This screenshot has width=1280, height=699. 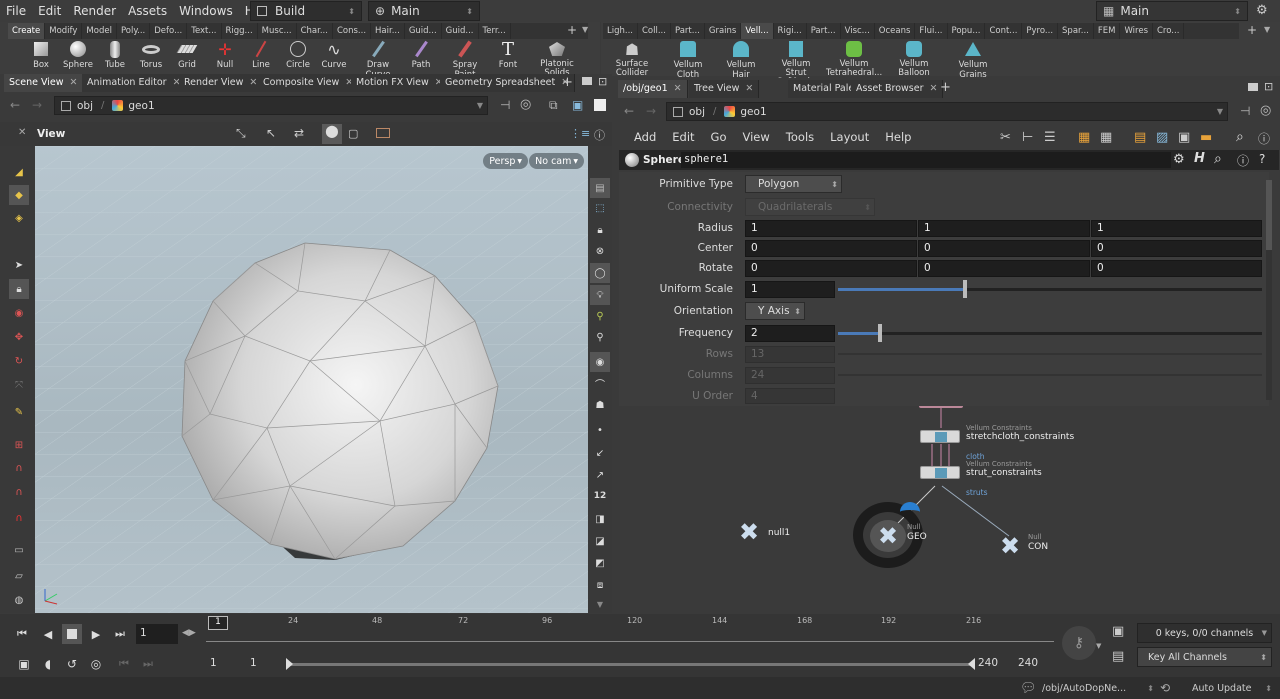 I want to click on rotate-y-field: 0, so click(x=1004, y=268).